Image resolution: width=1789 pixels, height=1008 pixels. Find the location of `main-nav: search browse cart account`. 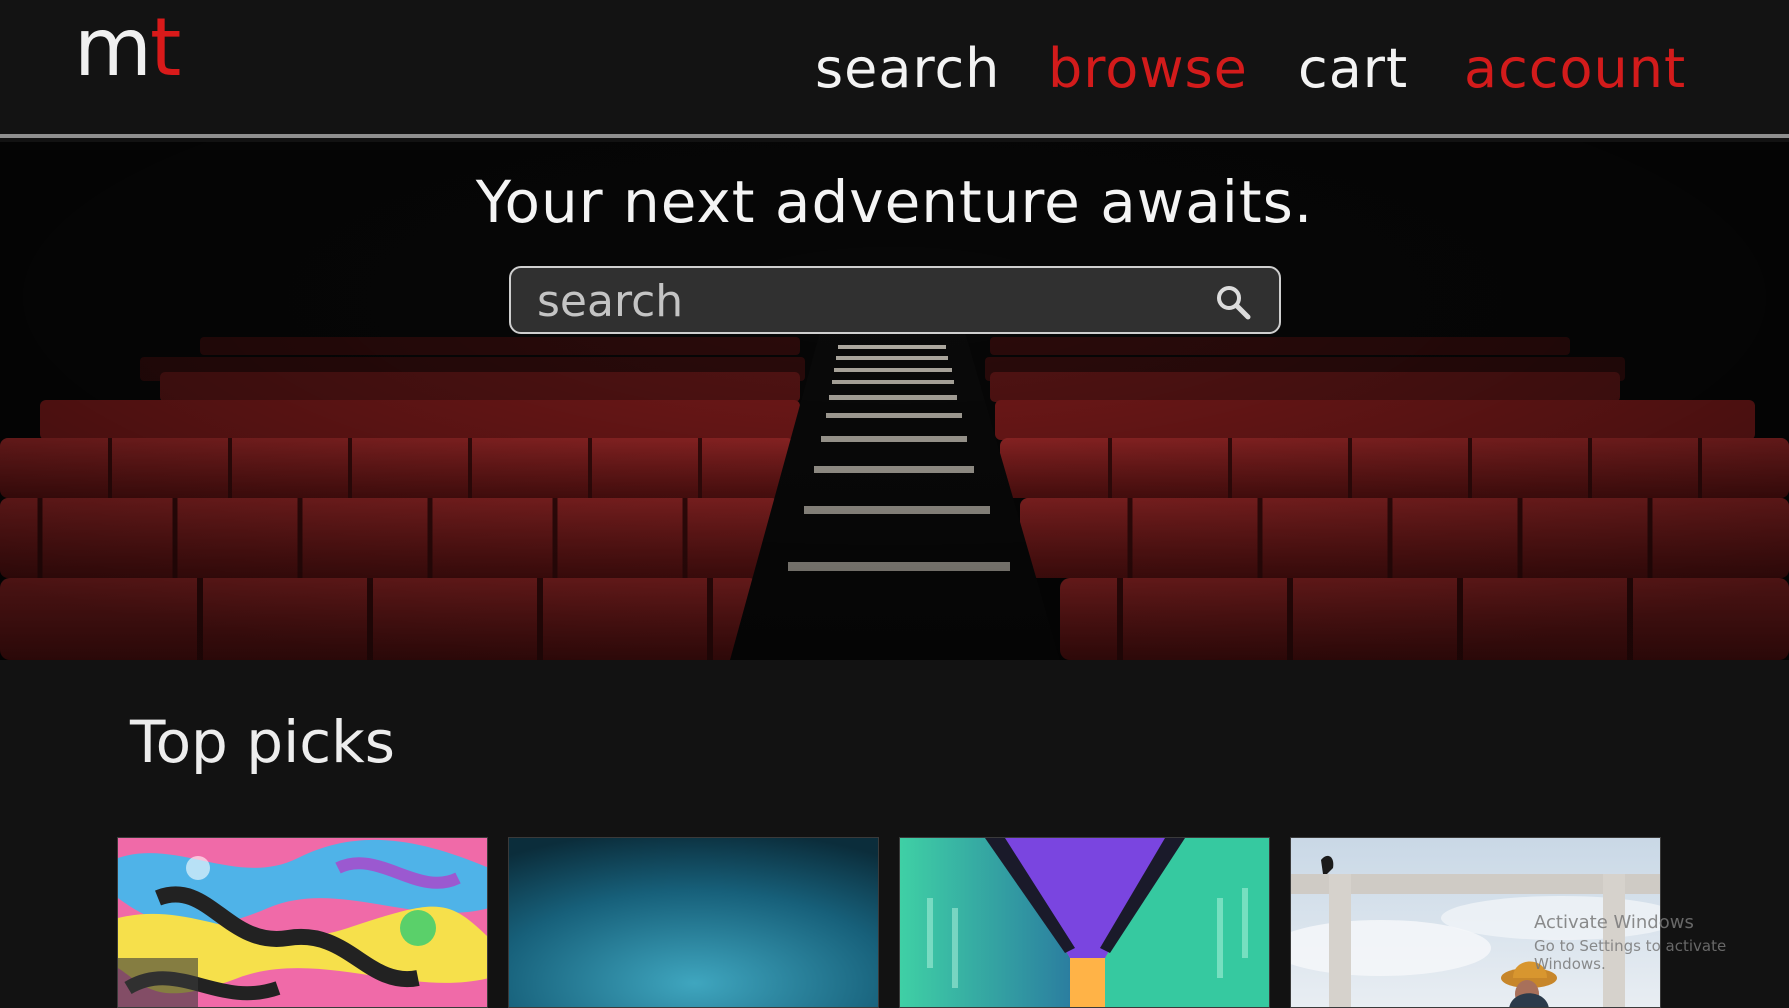

main-nav: search browse cart account is located at coordinates (894, 69).